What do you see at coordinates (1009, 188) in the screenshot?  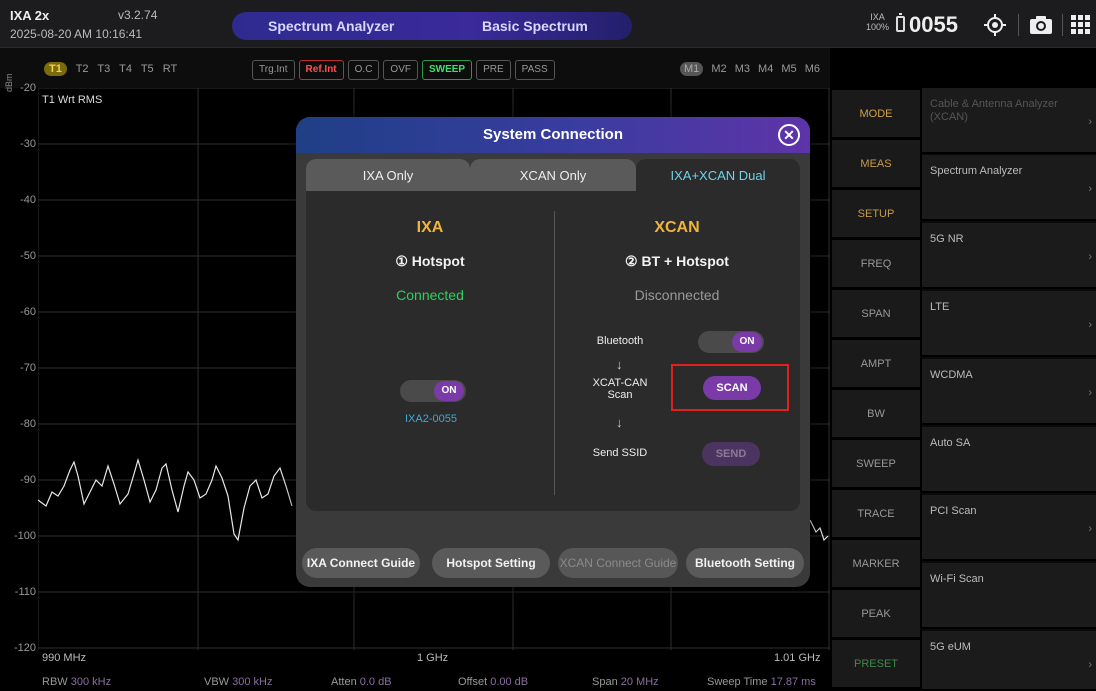 I see `menu-item-spectrum-analyzer: Spectrum Analyzer ›` at bounding box center [1009, 188].